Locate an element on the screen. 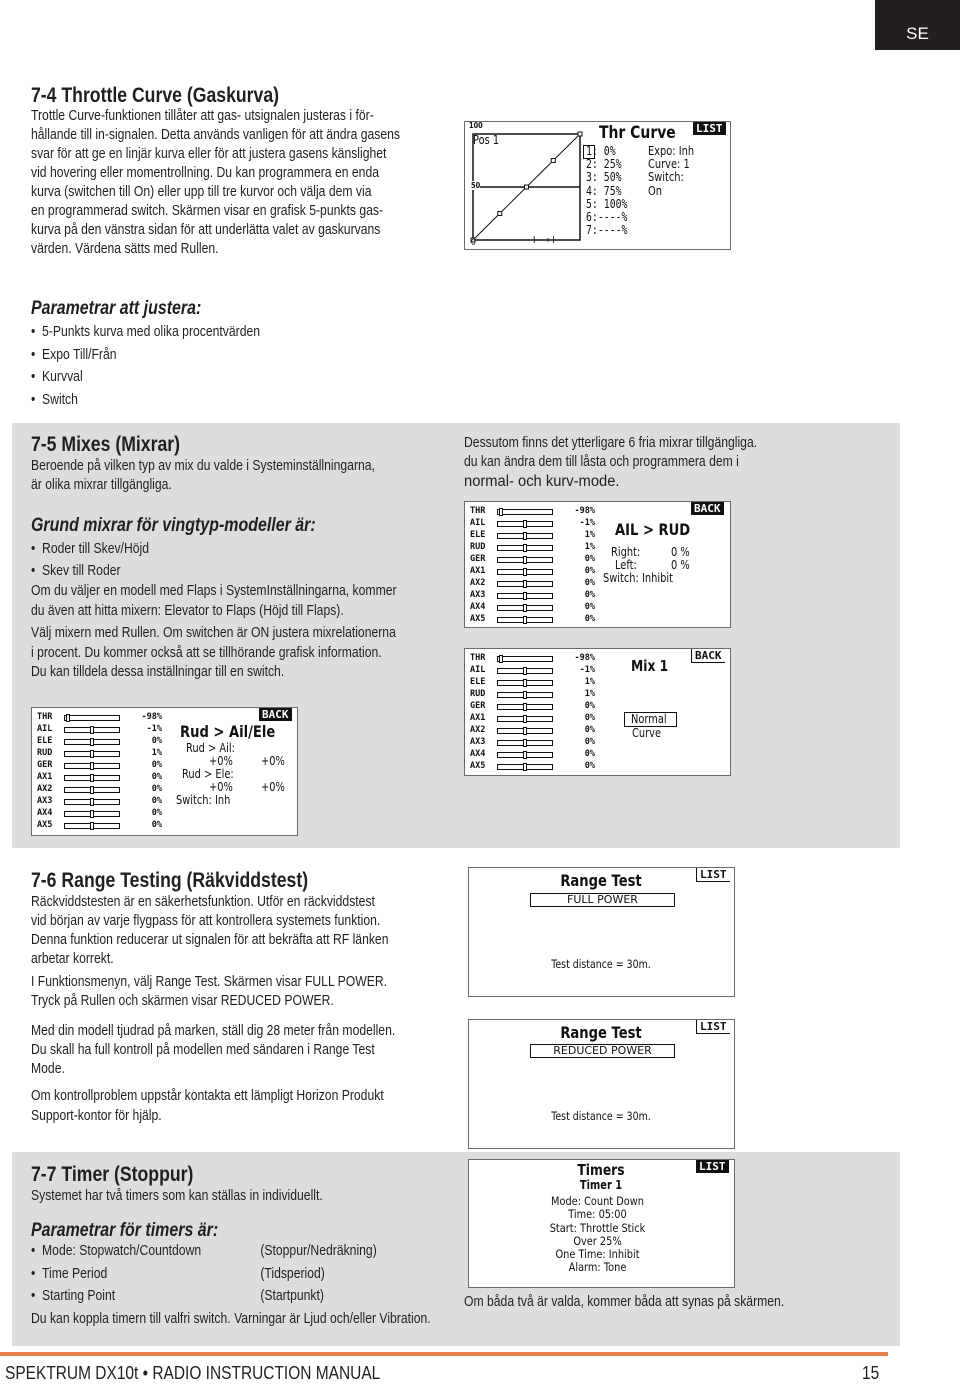 This screenshot has width=960, height=1384. channel-value: -98% is located at coordinates (584, 511).